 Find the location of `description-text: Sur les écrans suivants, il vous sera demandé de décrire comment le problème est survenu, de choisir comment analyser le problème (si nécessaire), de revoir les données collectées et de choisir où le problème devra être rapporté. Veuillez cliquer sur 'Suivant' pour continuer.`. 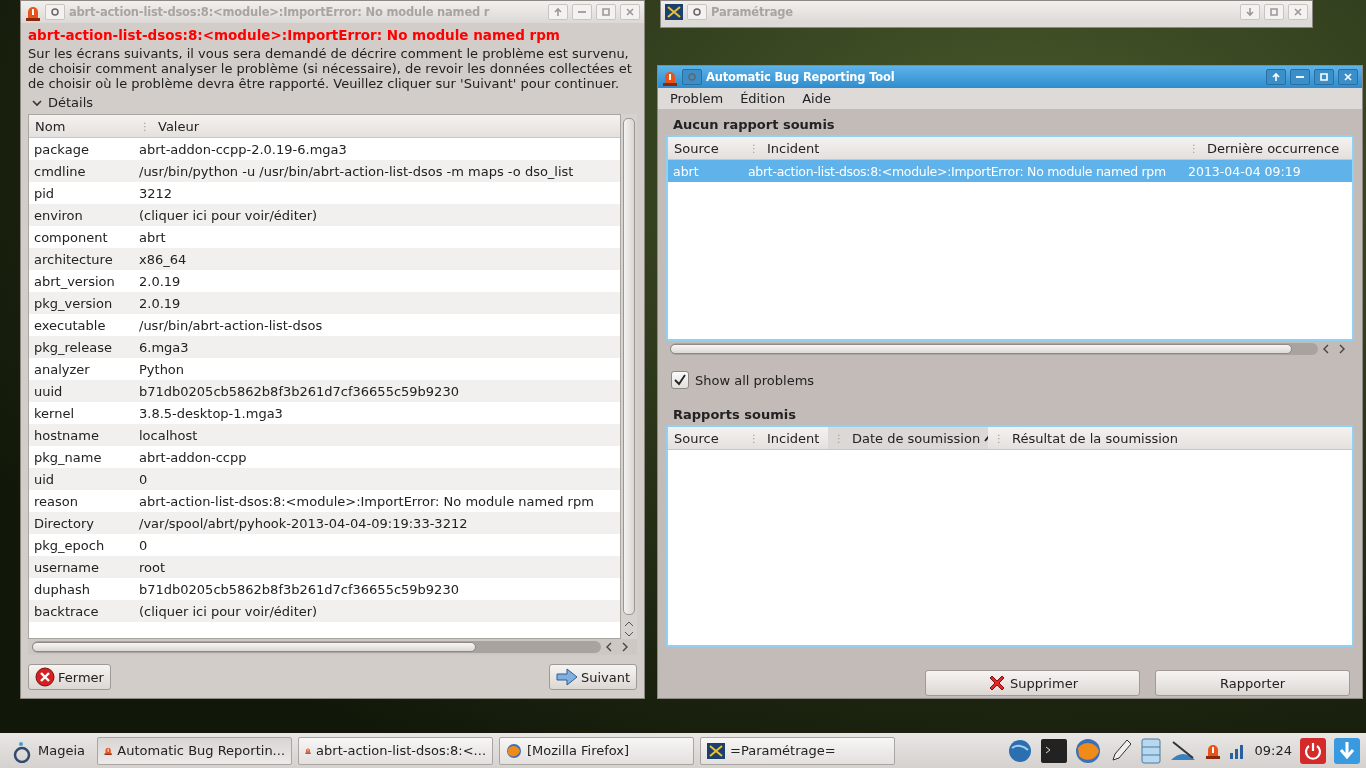

description-text: Sur les écrans suivants, il vous sera demandé de décrire comment le problème est survenu, de choisir comment analyser le problème (si nécessaire), de revoir les données collectées et de choisir où le problème devra être rapporté. Veuillez cliquer sur 'Suivant' pour continuer. is located at coordinates (330, 68).